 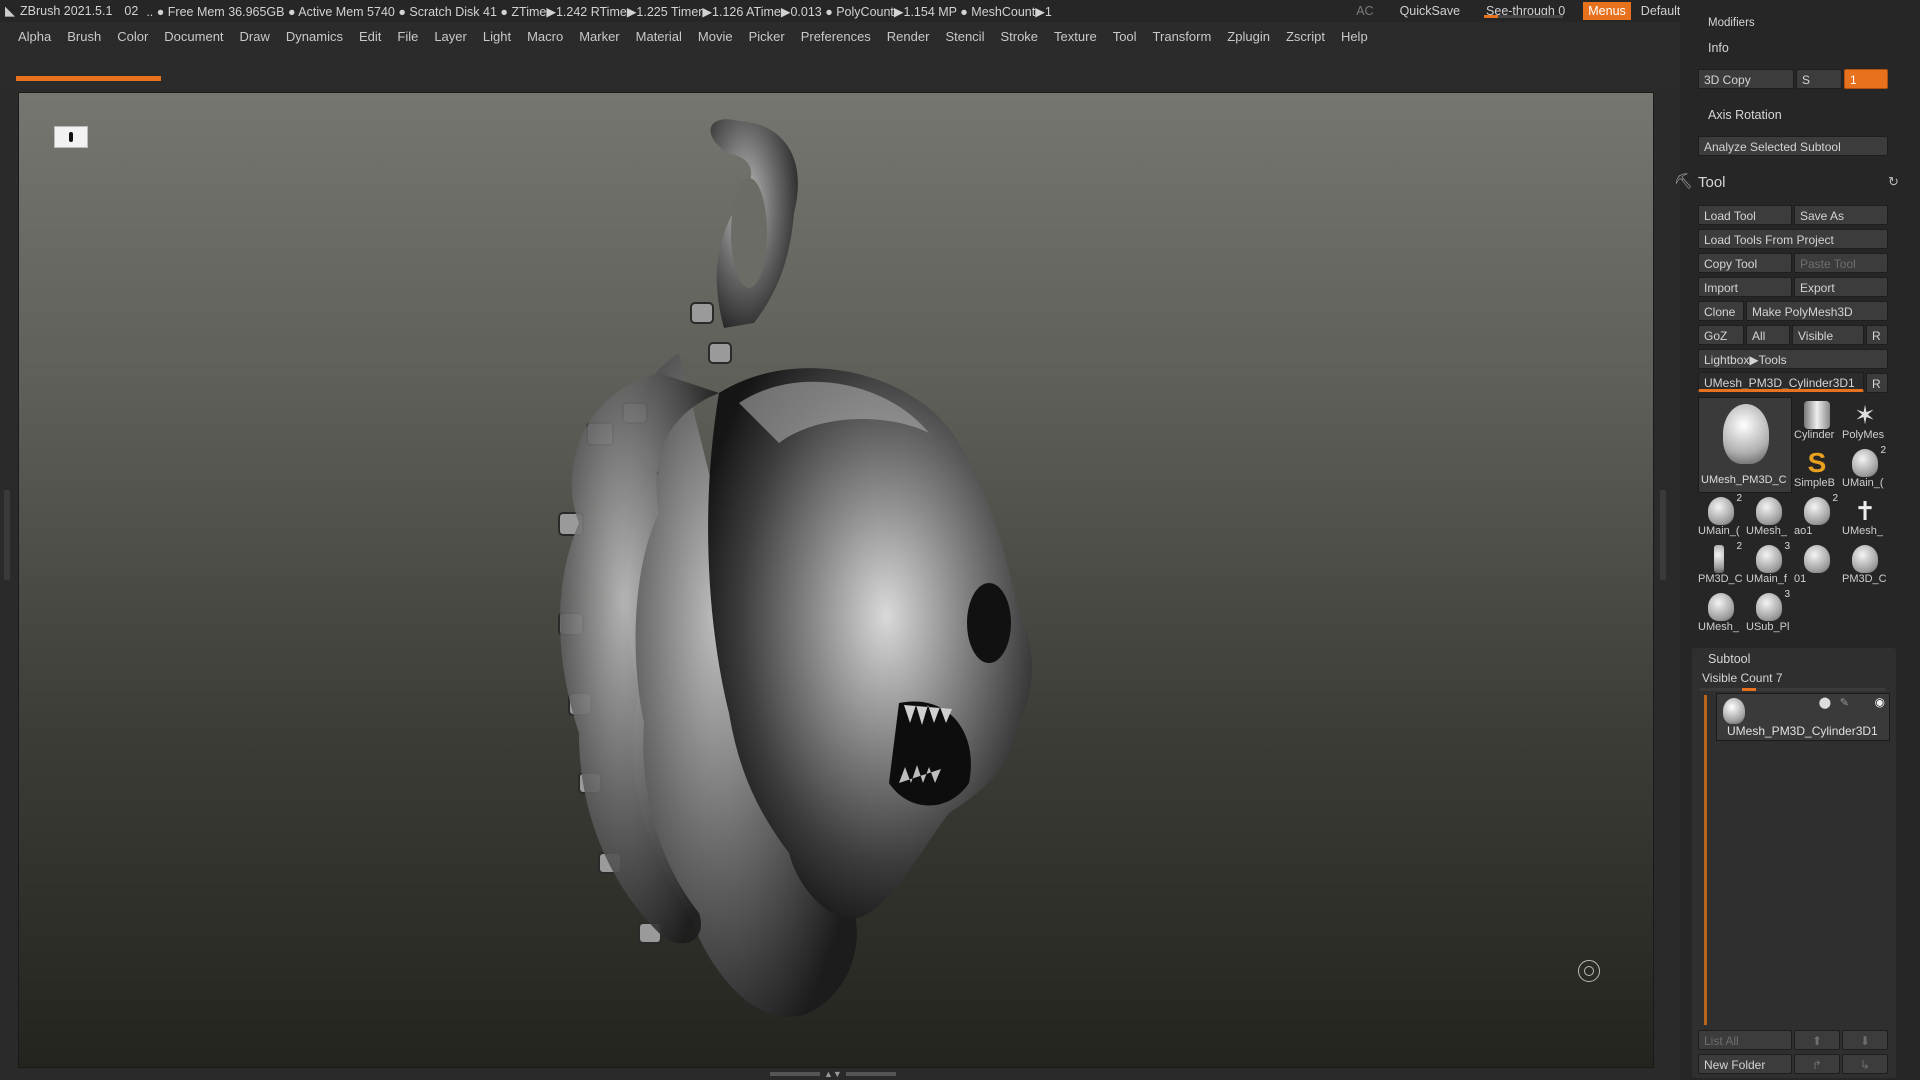 What do you see at coordinates (1019, 36) in the screenshot?
I see `menu-stroke: Stroke` at bounding box center [1019, 36].